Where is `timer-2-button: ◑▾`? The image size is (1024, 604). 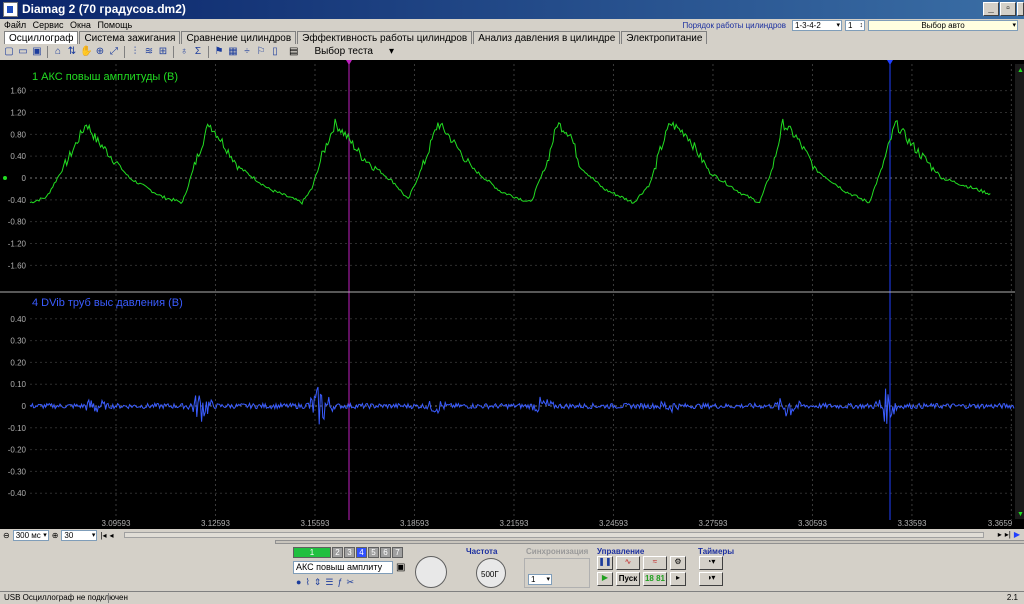 timer-2-button: ◑▾ is located at coordinates (711, 579).